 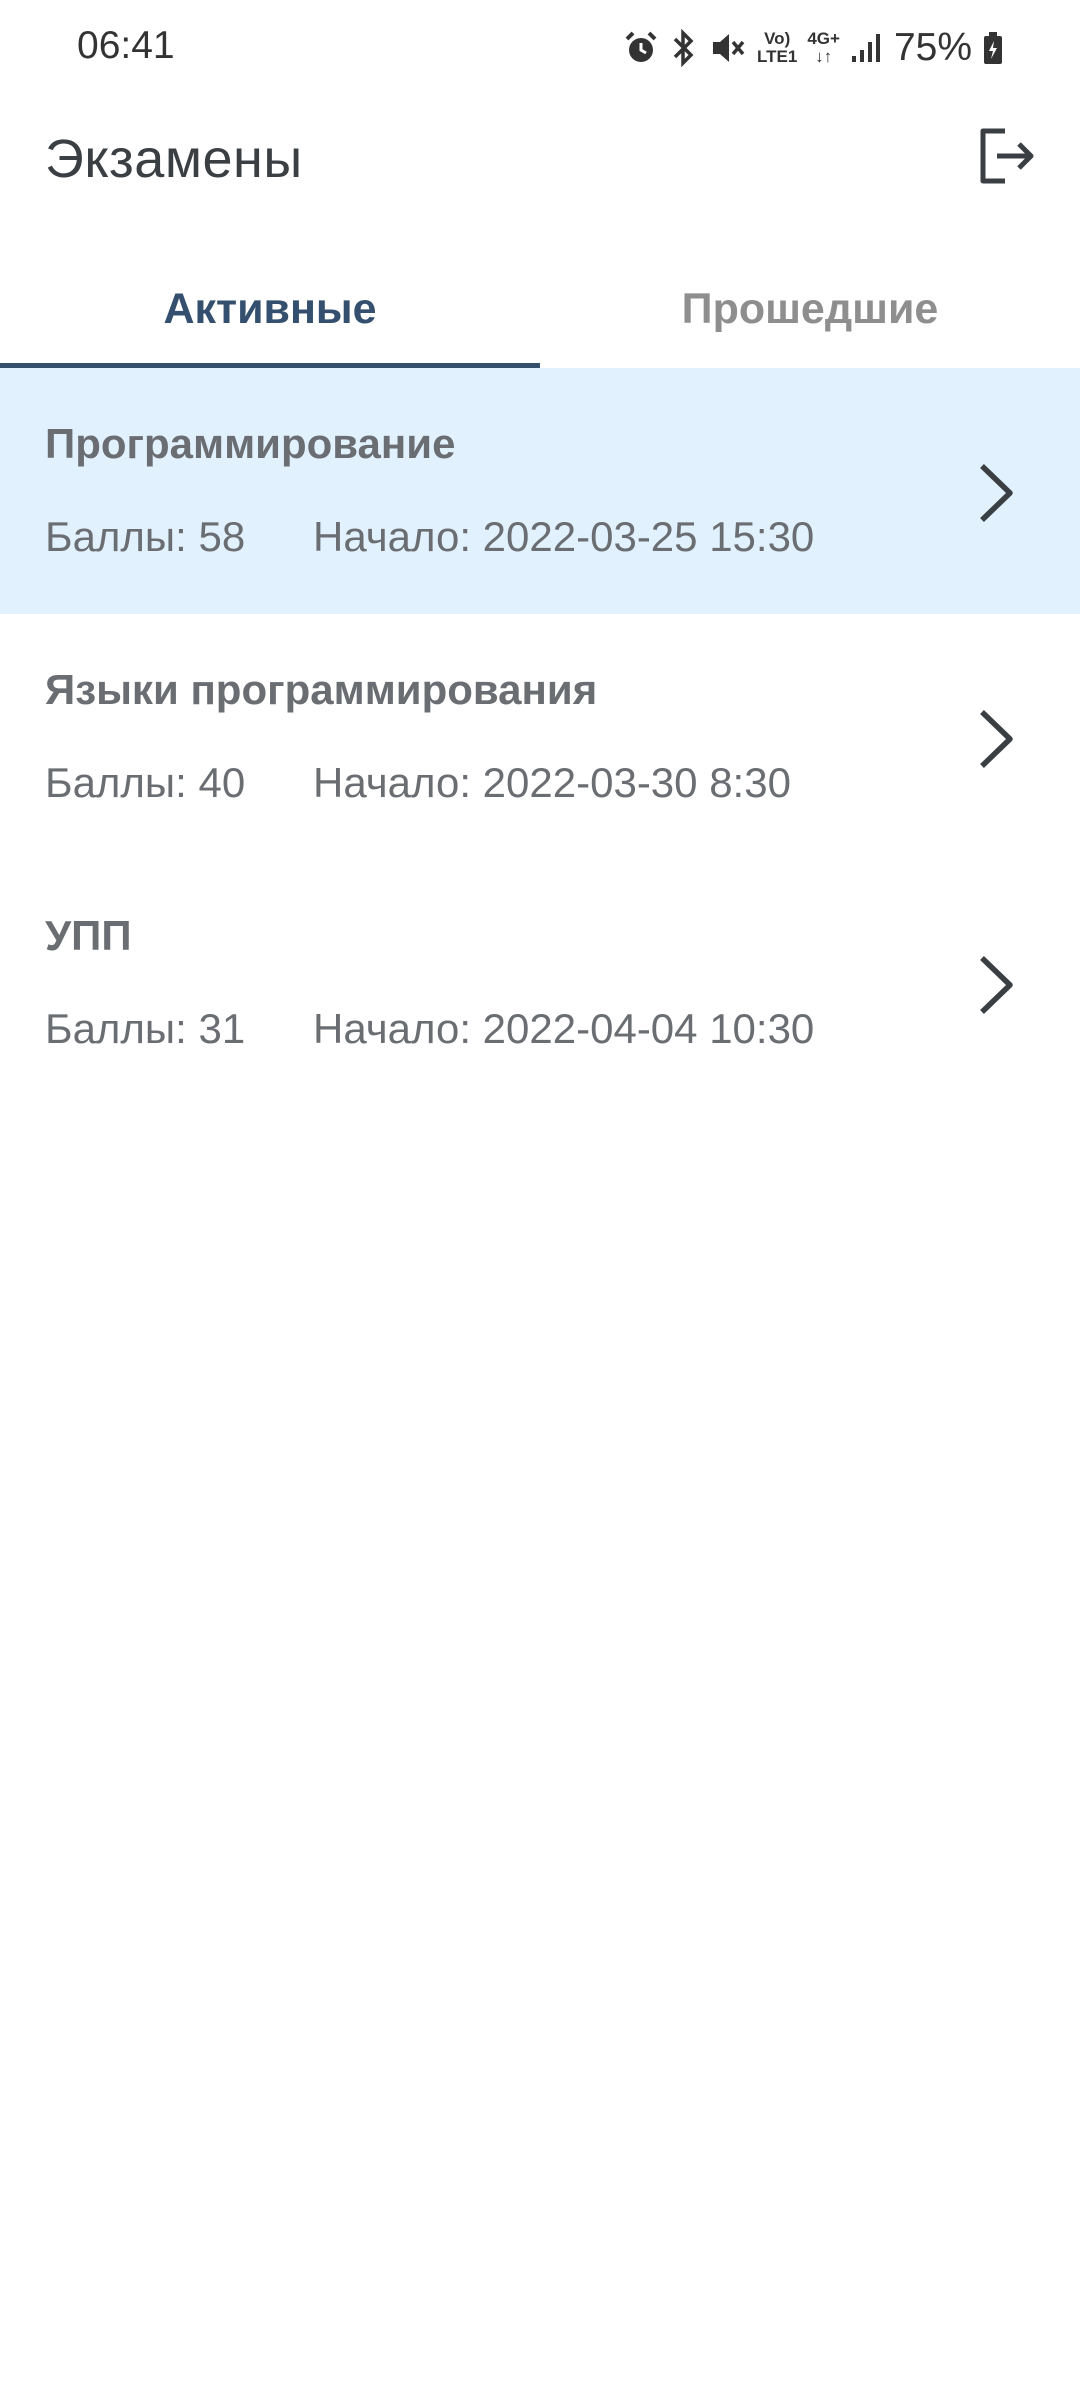 I want to click on exam-score: Баллы: 31, so click(x=145, y=1028).